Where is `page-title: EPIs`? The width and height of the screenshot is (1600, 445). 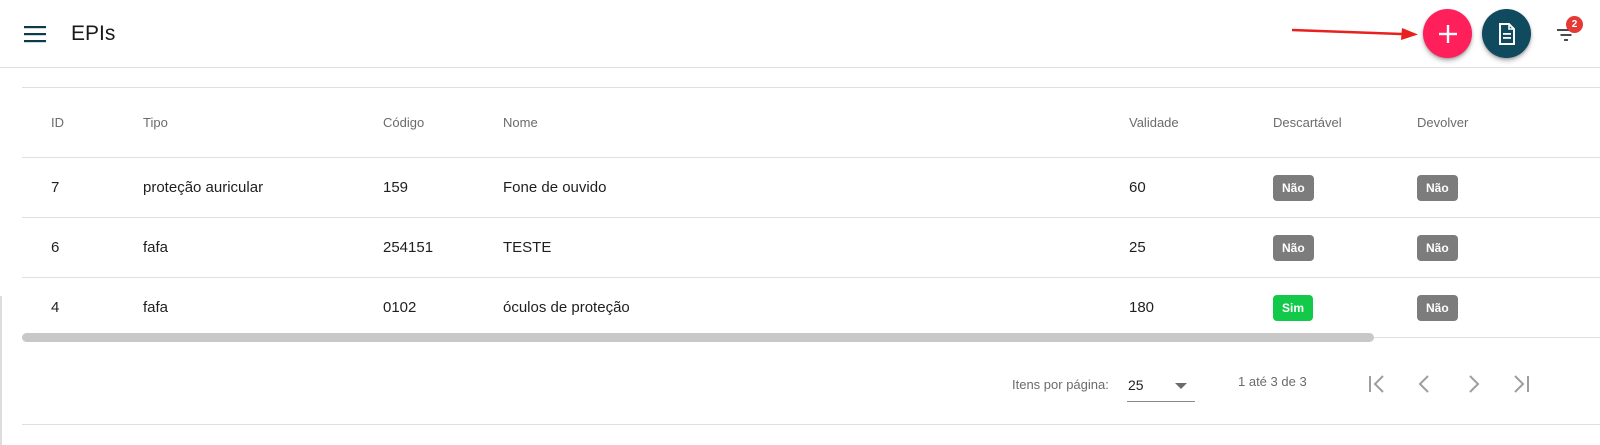
page-title: EPIs is located at coordinates (93, 33).